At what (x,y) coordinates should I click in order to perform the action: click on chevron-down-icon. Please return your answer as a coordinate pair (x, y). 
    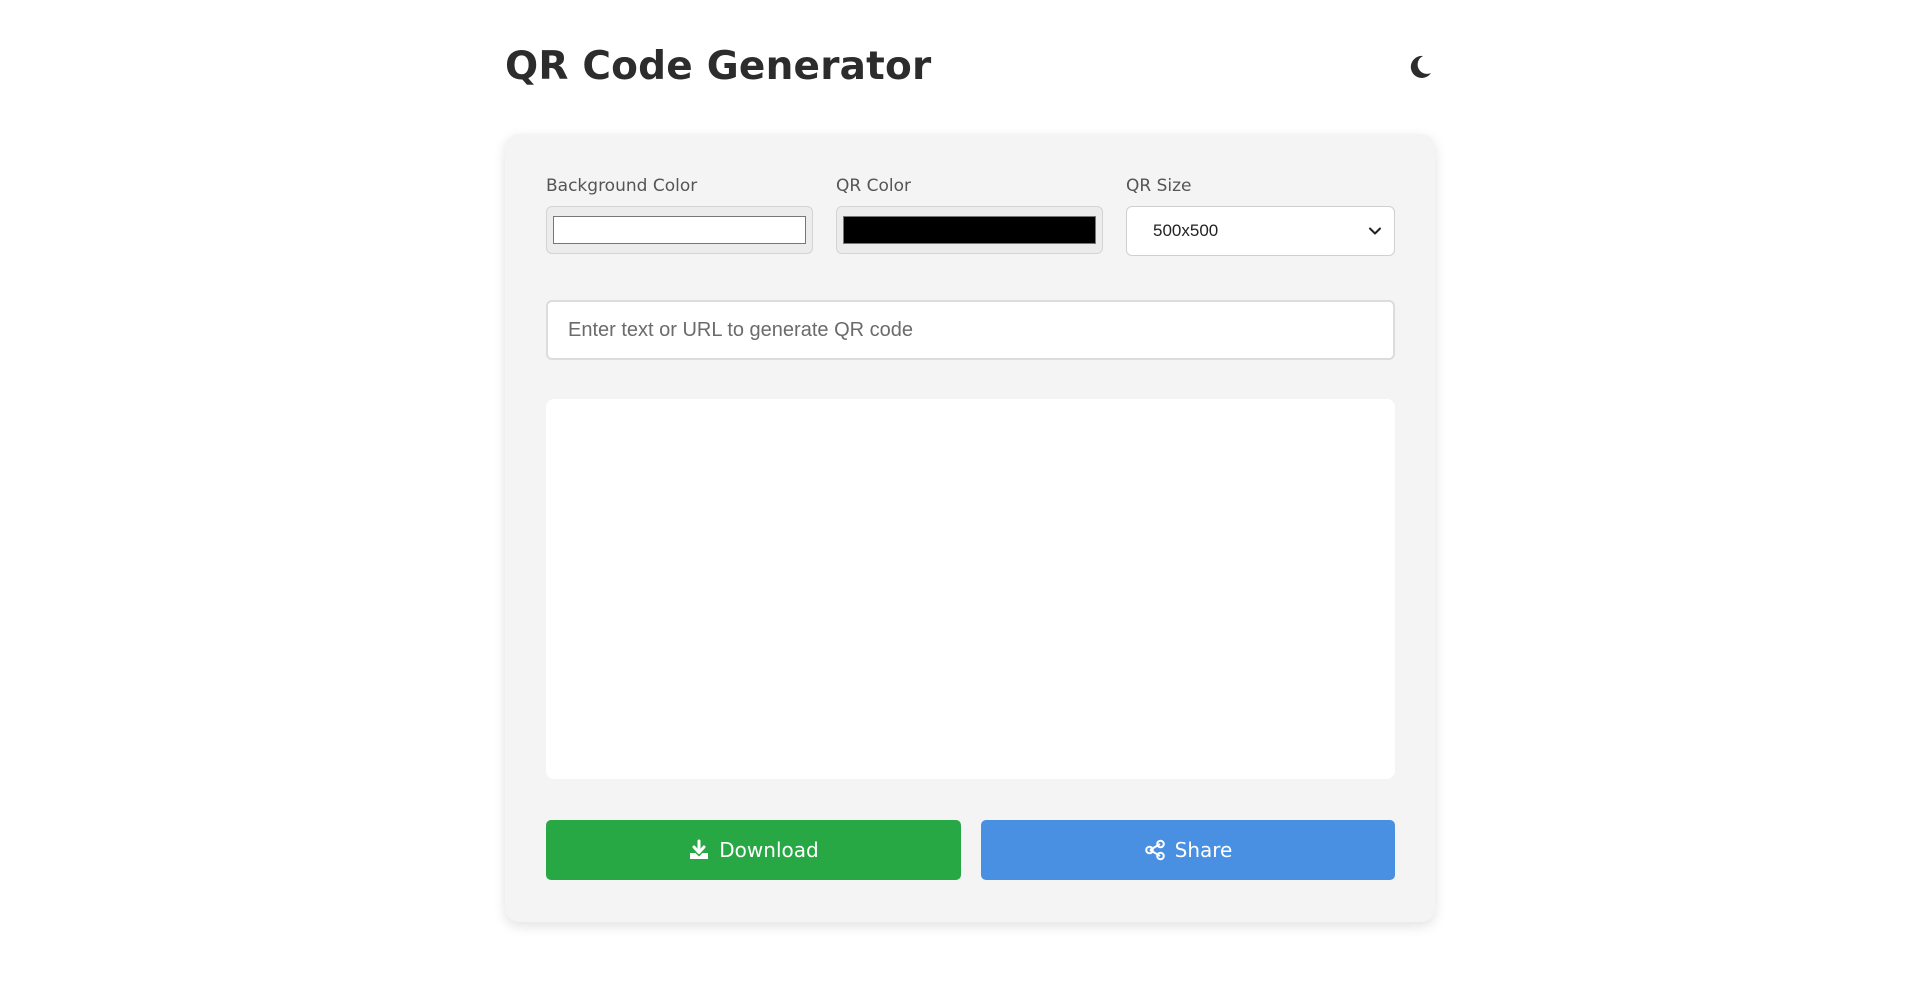
    Looking at the image, I should click on (1375, 231).